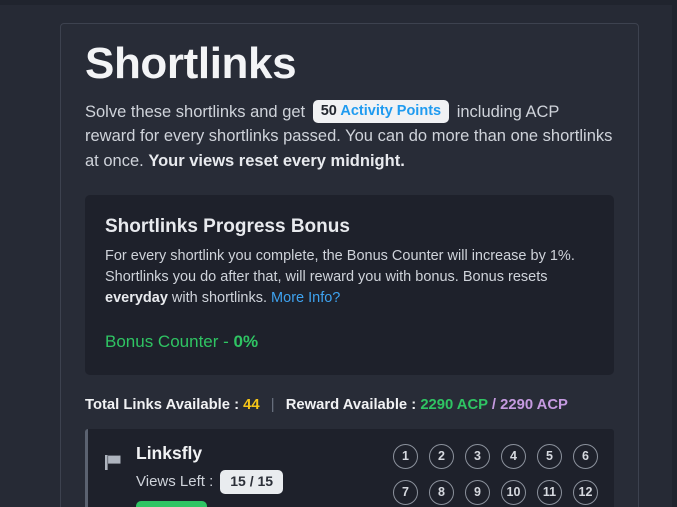  Describe the element at coordinates (365, 160) in the screenshot. I see `intro-reset-time: midnight` at that location.